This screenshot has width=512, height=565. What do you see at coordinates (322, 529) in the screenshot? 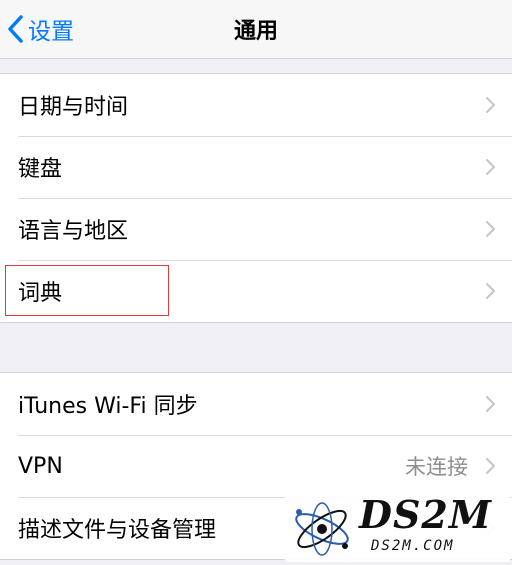
I see `atom-logo-icon` at bounding box center [322, 529].